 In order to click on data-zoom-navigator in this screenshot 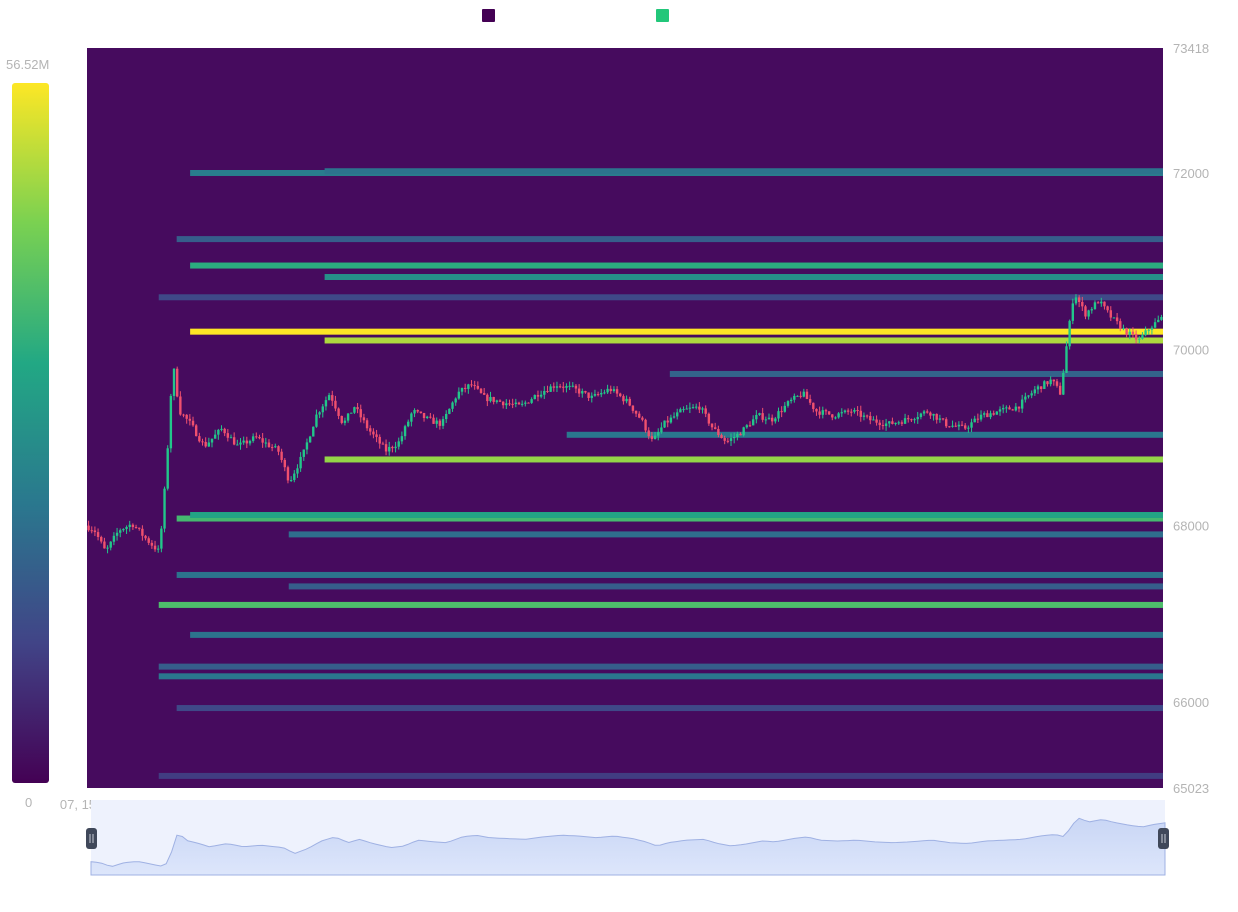, I will do `click(627, 838)`.